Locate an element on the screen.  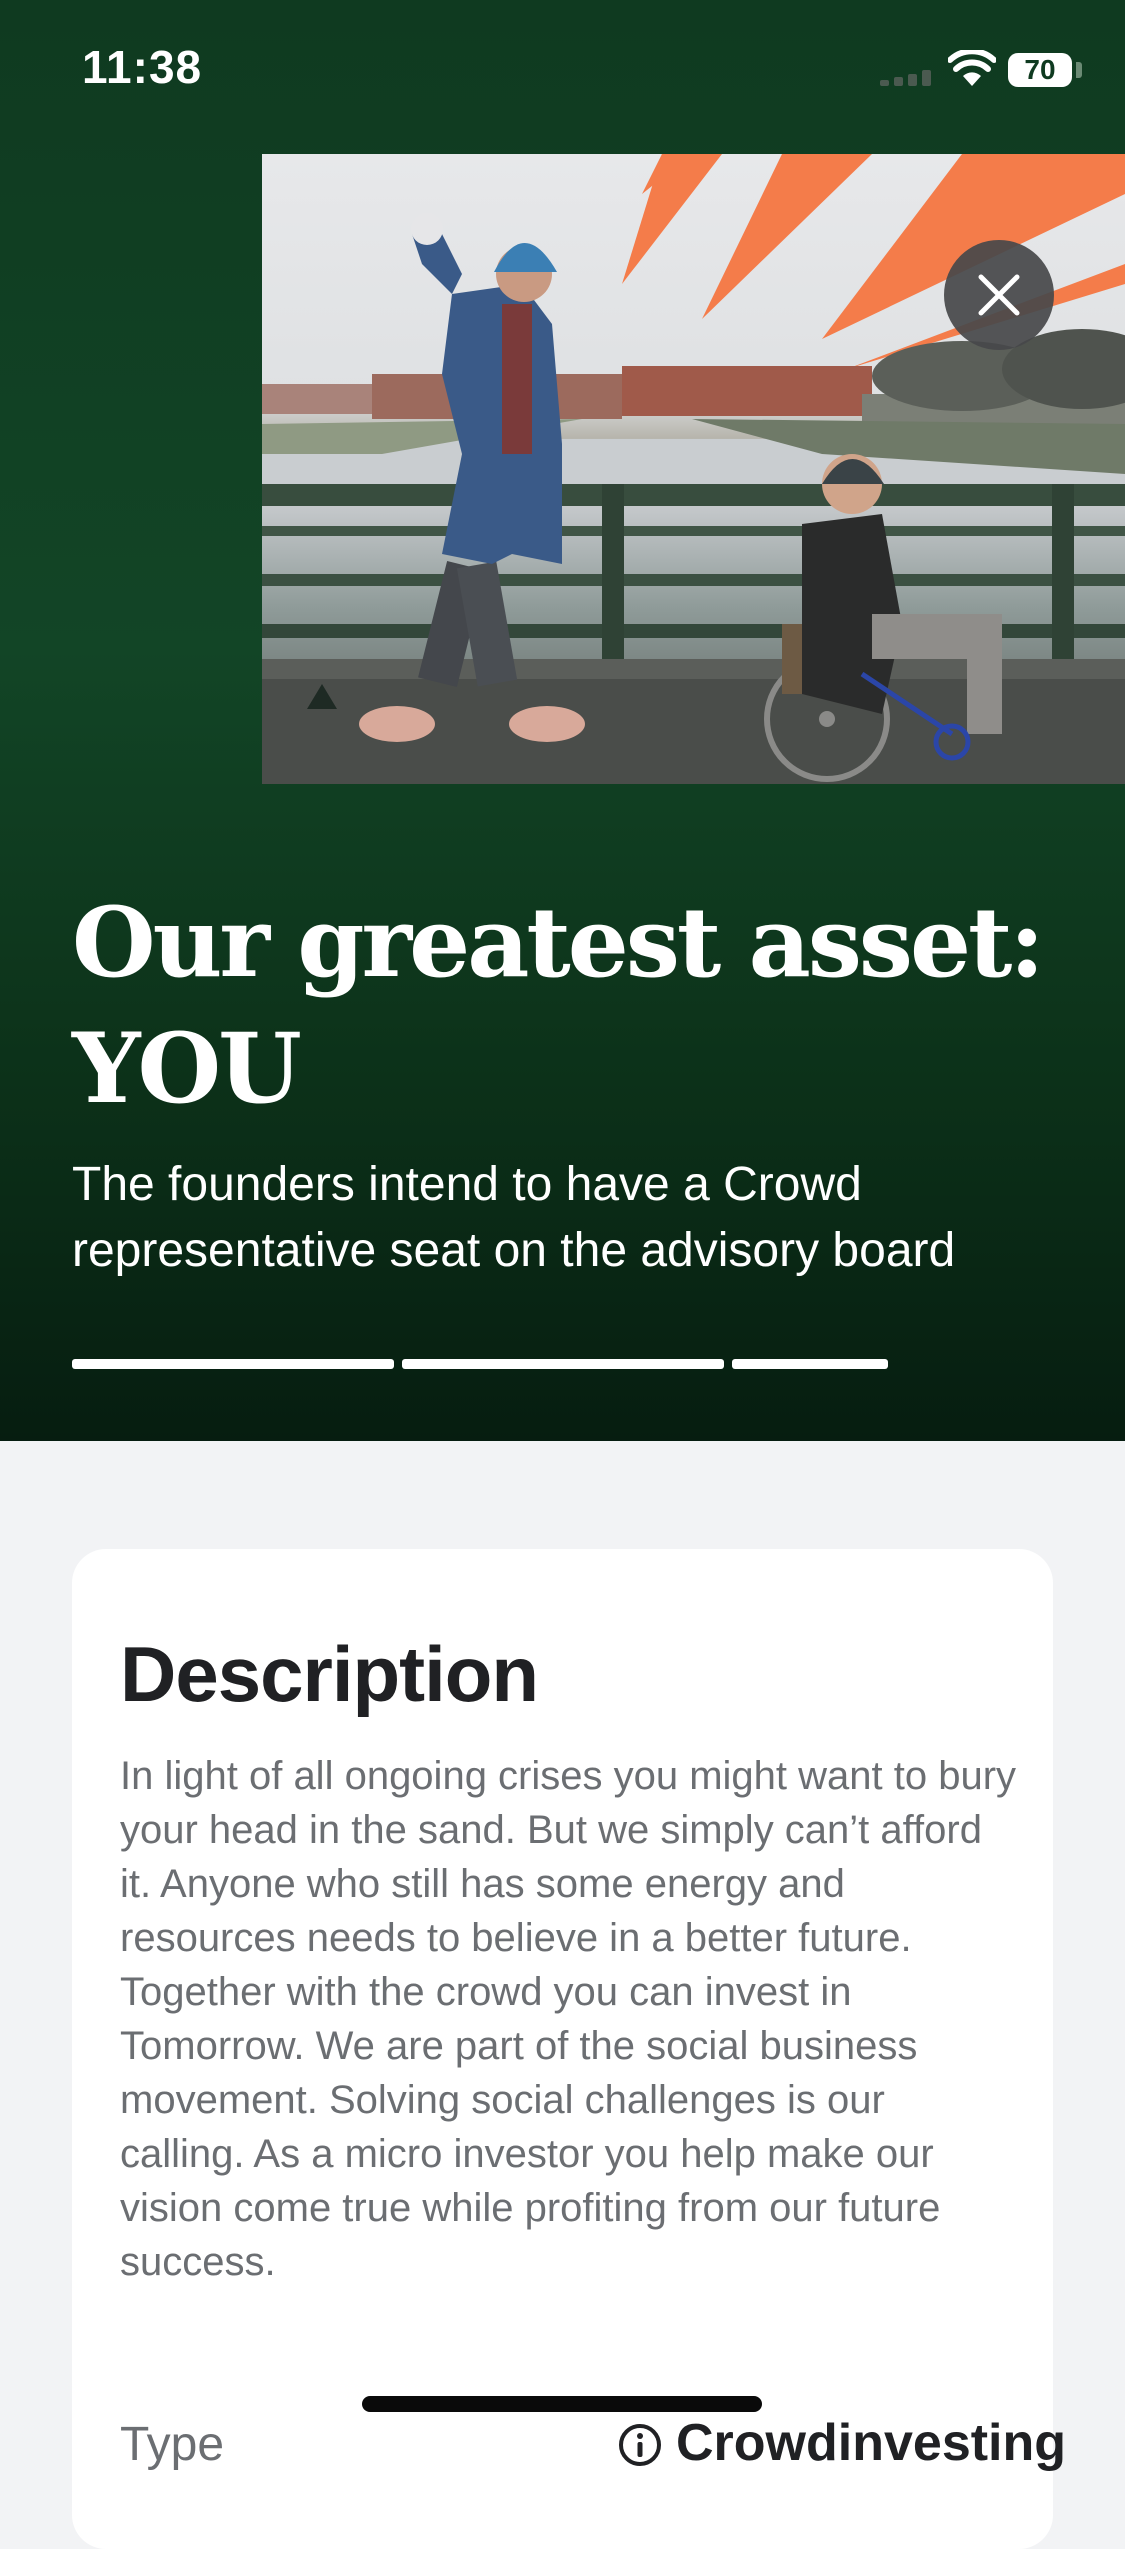
type-row: Type Crowdinvesting is located at coordinates (593, 2447).